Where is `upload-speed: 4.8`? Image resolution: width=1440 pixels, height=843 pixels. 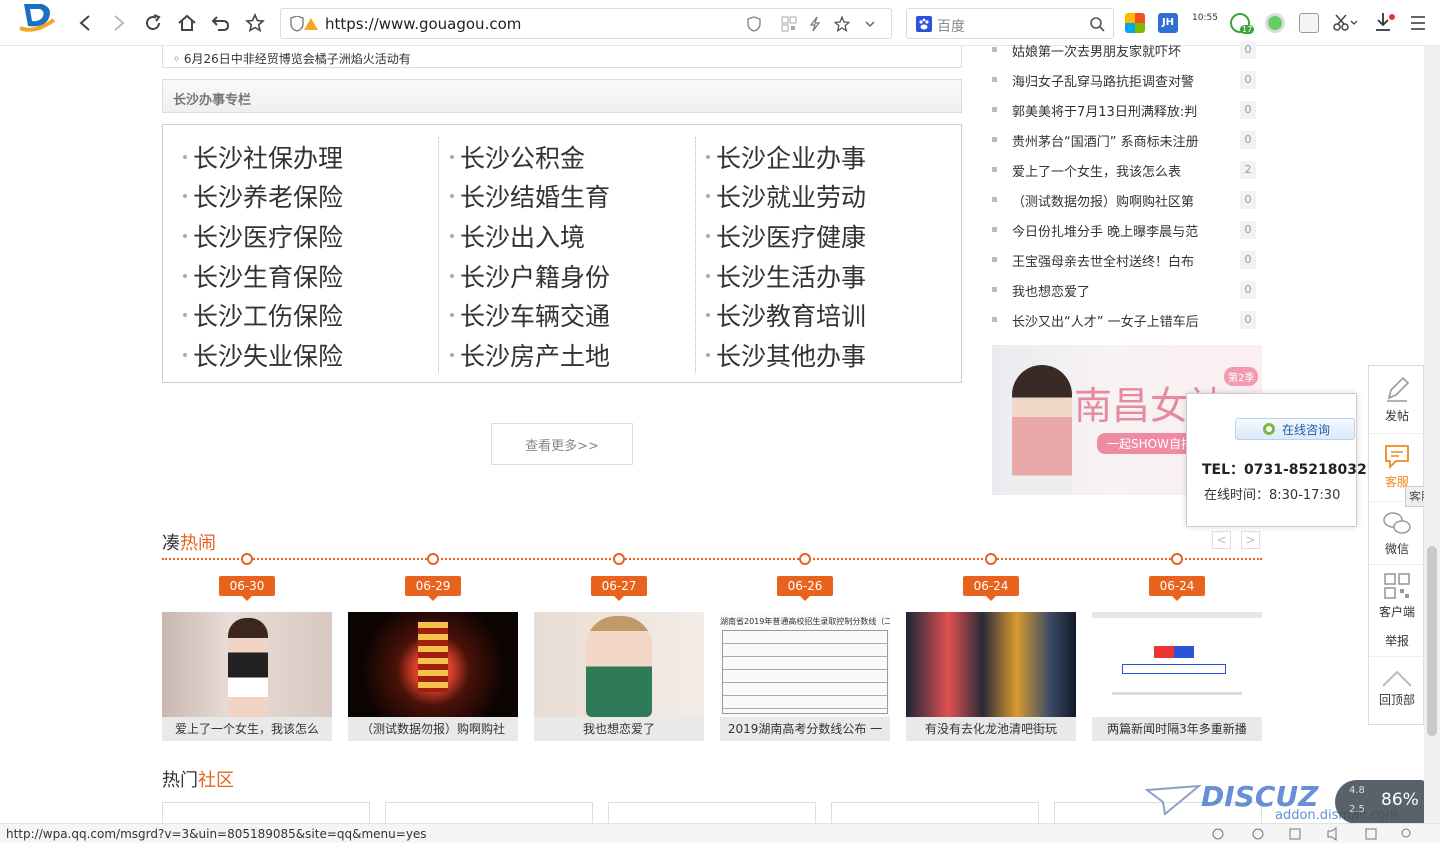 upload-speed: 4.8 is located at coordinates (1357, 790).